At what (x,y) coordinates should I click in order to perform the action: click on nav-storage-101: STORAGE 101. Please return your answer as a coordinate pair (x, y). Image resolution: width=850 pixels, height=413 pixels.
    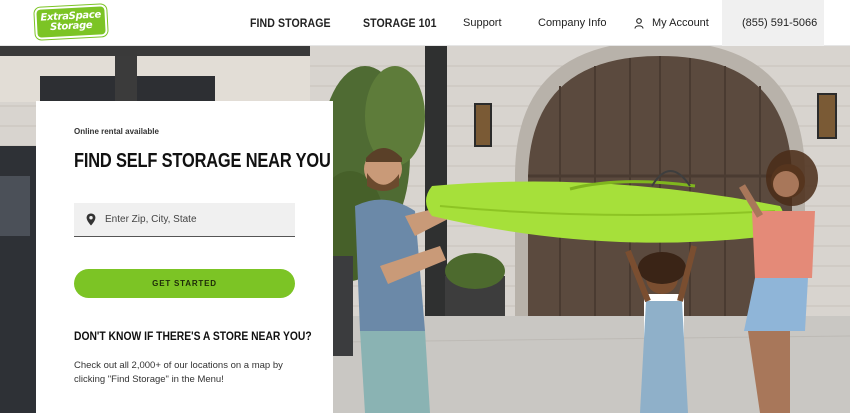
    Looking at the image, I should click on (405, 23).